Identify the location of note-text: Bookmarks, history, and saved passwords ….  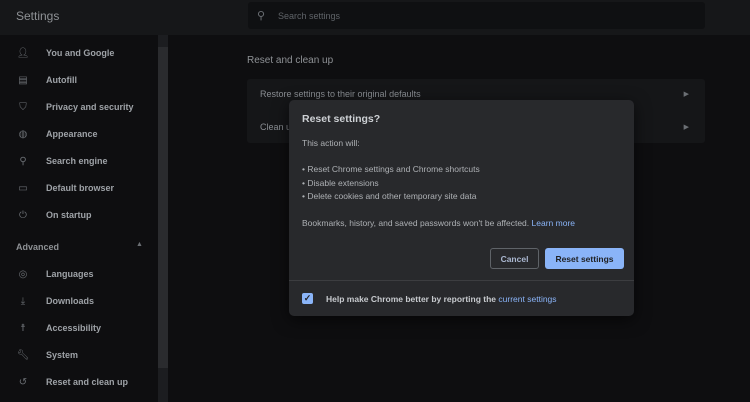
(416, 223).